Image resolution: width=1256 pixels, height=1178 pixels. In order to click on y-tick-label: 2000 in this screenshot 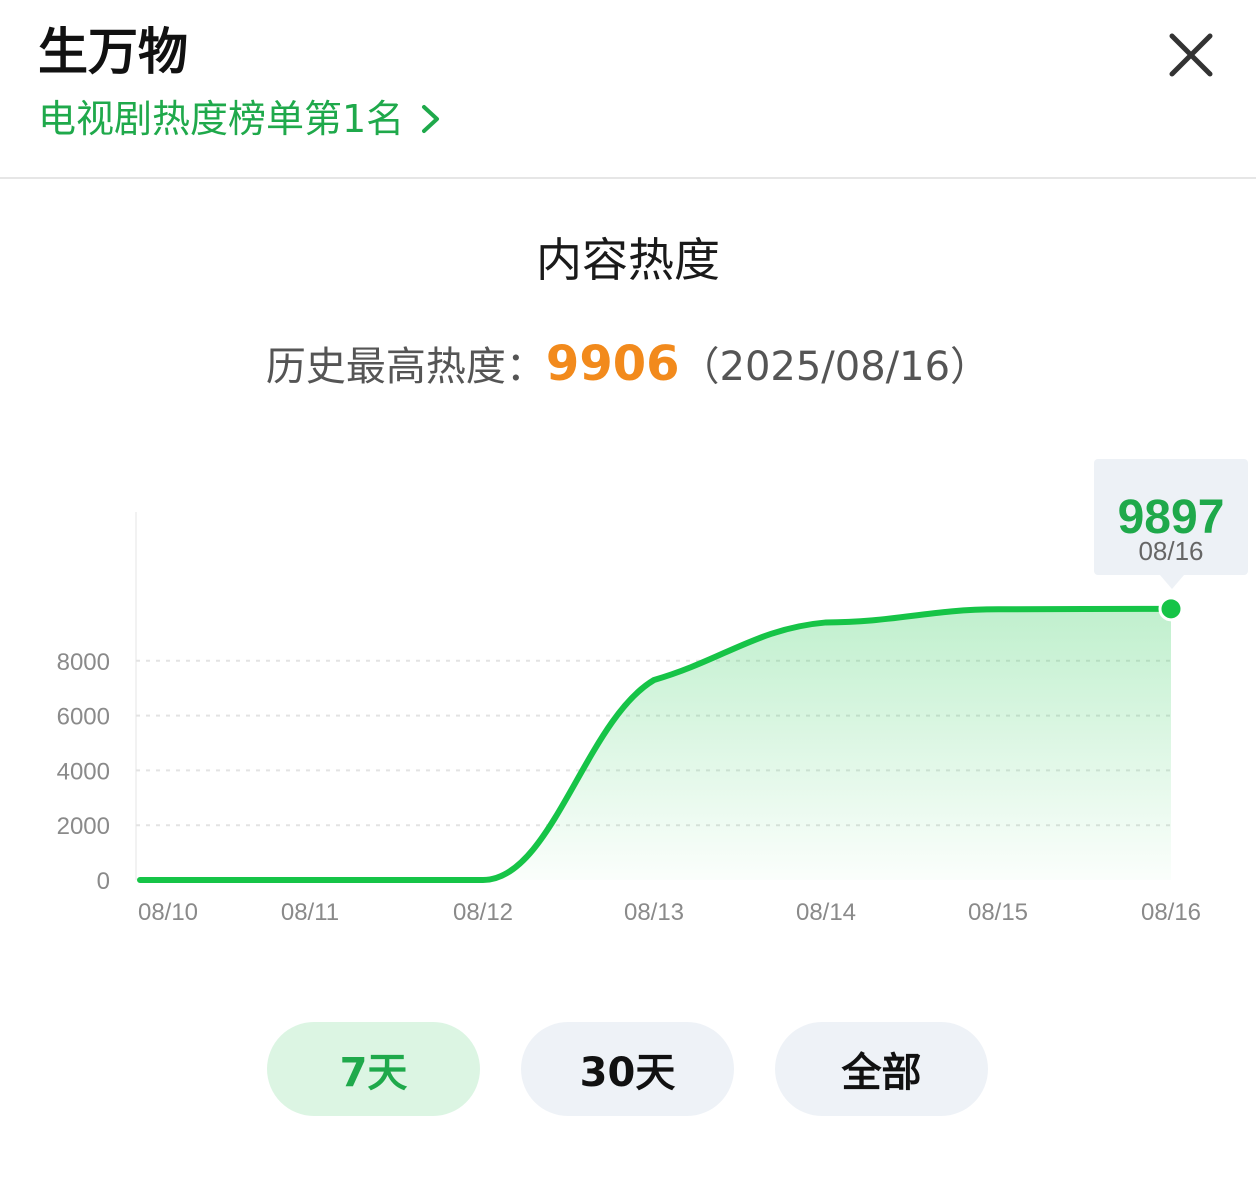, I will do `click(83, 826)`.